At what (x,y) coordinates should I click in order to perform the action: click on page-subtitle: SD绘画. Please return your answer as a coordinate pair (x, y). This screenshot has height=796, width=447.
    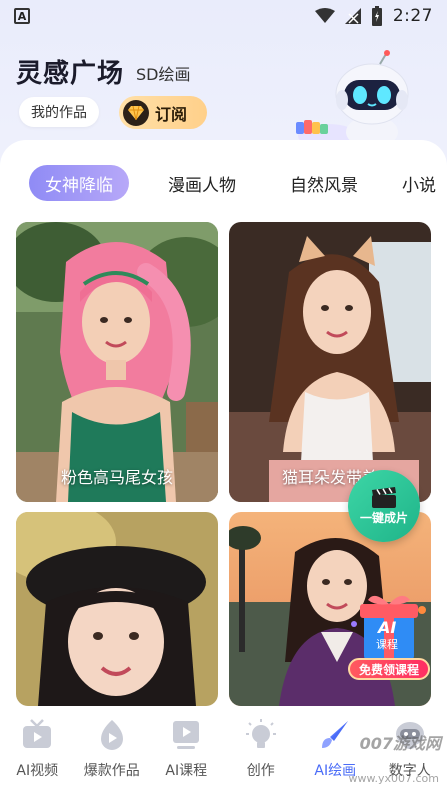
    Looking at the image, I should click on (163, 74).